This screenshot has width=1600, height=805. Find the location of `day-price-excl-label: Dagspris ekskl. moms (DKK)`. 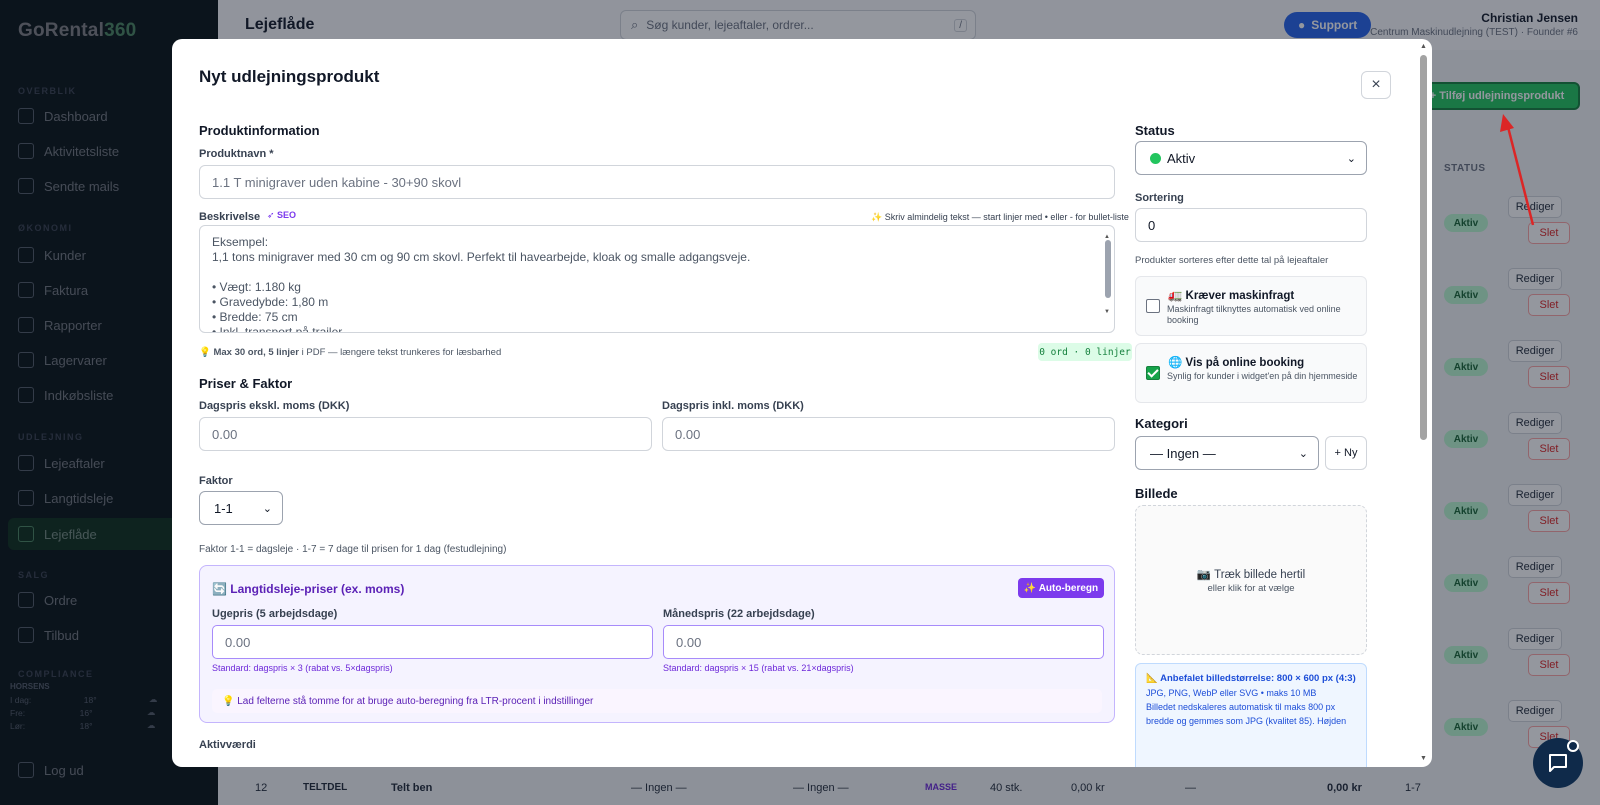

day-price-excl-label: Dagspris ekskl. moms (DKK) is located at coordinates (274, 406).